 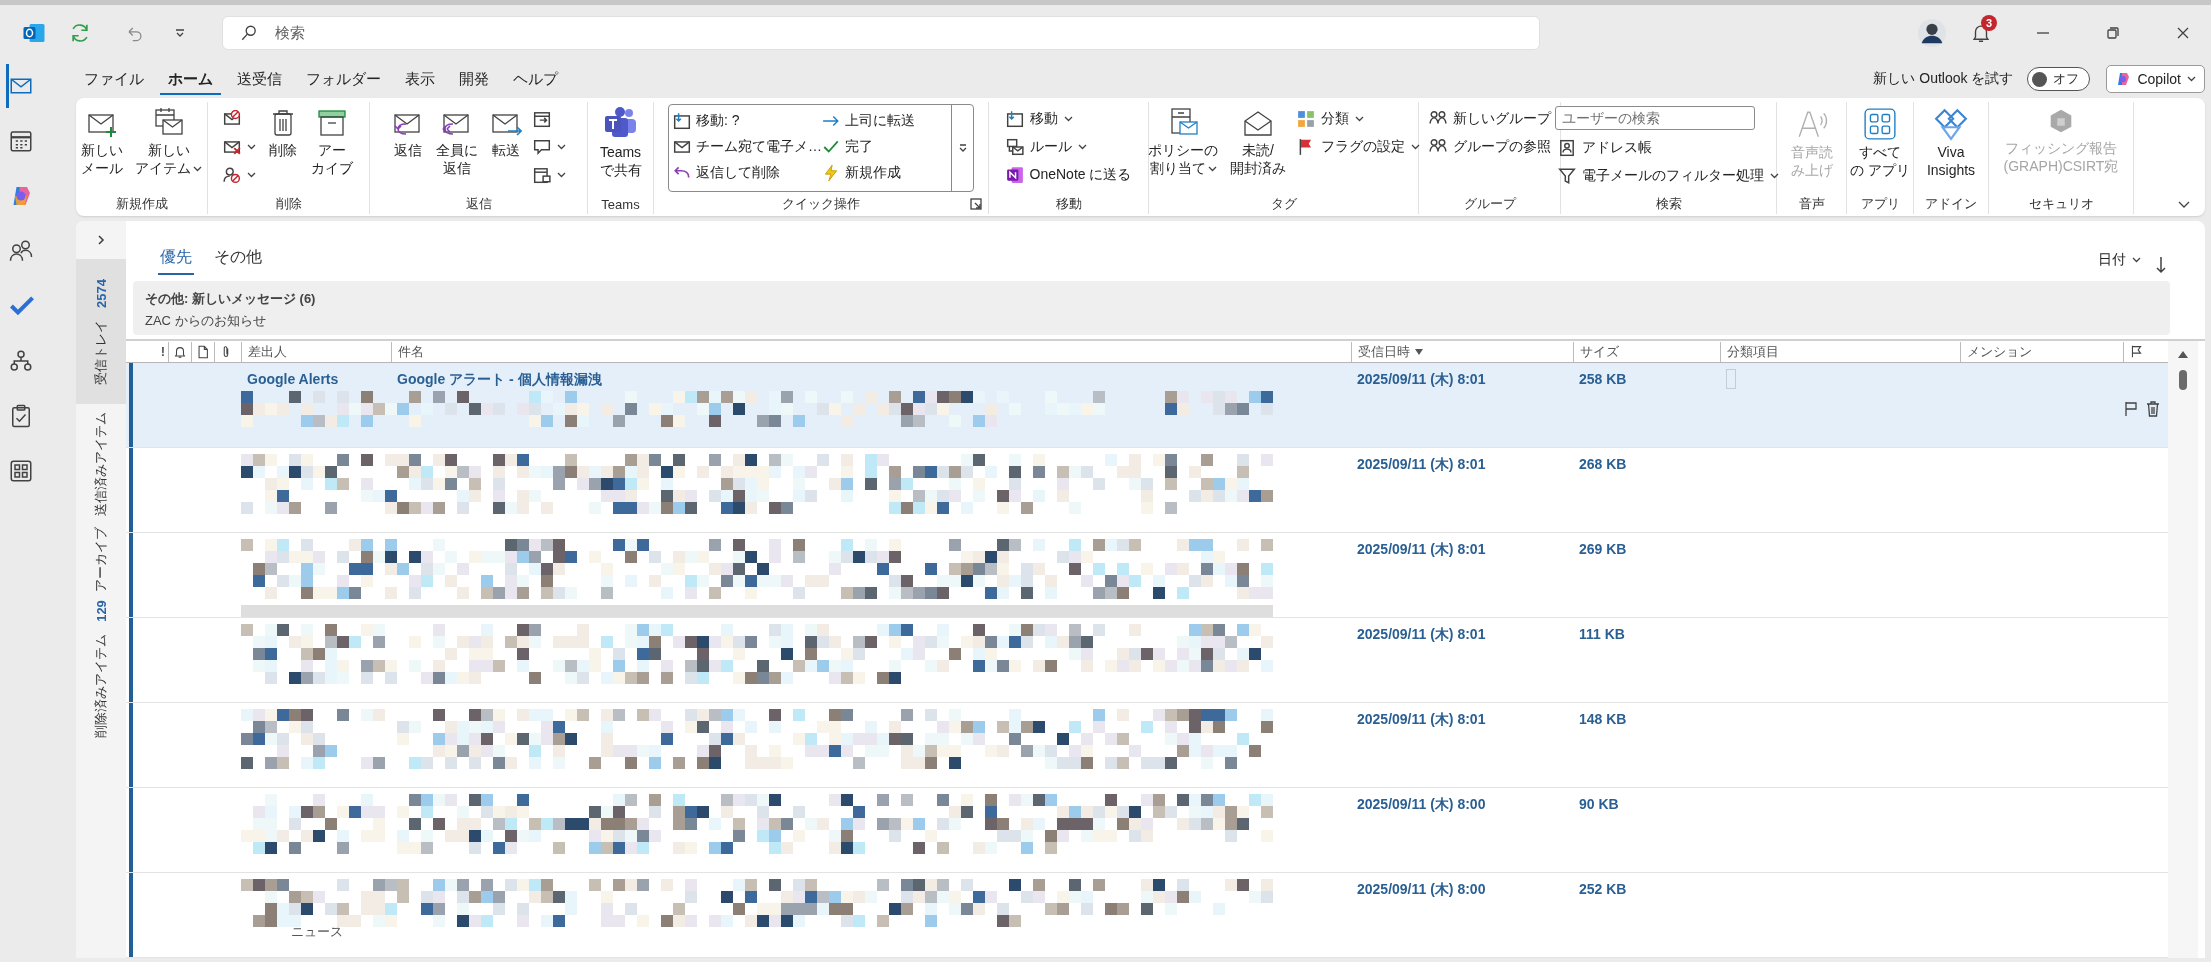 I want to click on ribbon-button: 全員に 返信, so click(x=457, y=142).